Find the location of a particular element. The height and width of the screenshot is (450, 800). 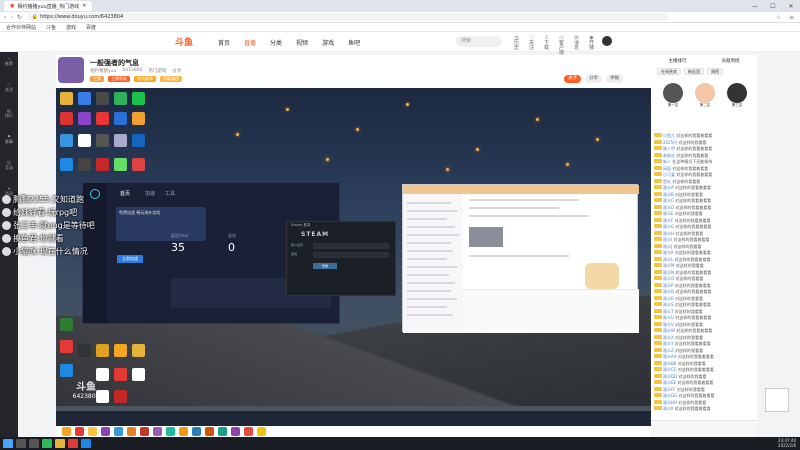

app-icon is located at coordinates (73, 443).